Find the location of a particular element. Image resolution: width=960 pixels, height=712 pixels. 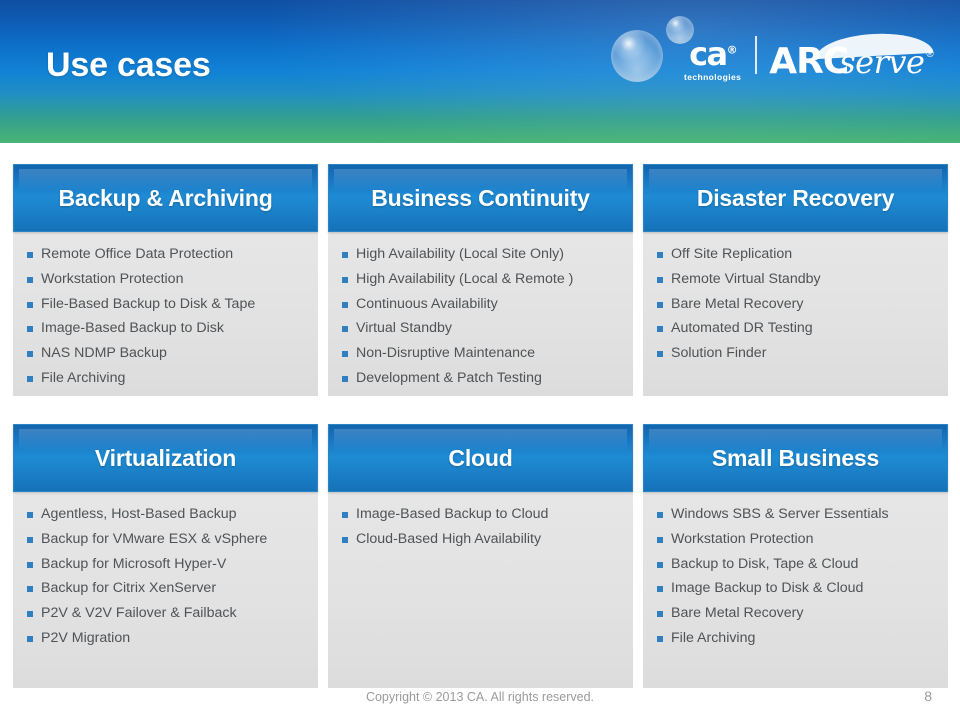

list-item: Non-Disruptive Maintenance is located at coordinates (483, 353).